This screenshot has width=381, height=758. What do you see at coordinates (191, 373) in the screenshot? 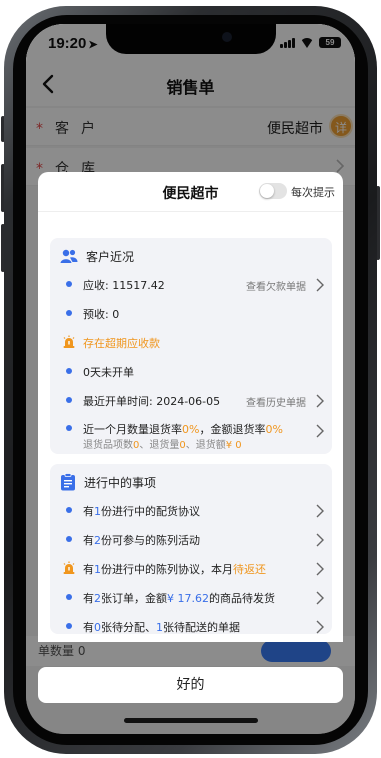
I see `days-no-order-item: 0天未开单` at bounding box center [191, 373].